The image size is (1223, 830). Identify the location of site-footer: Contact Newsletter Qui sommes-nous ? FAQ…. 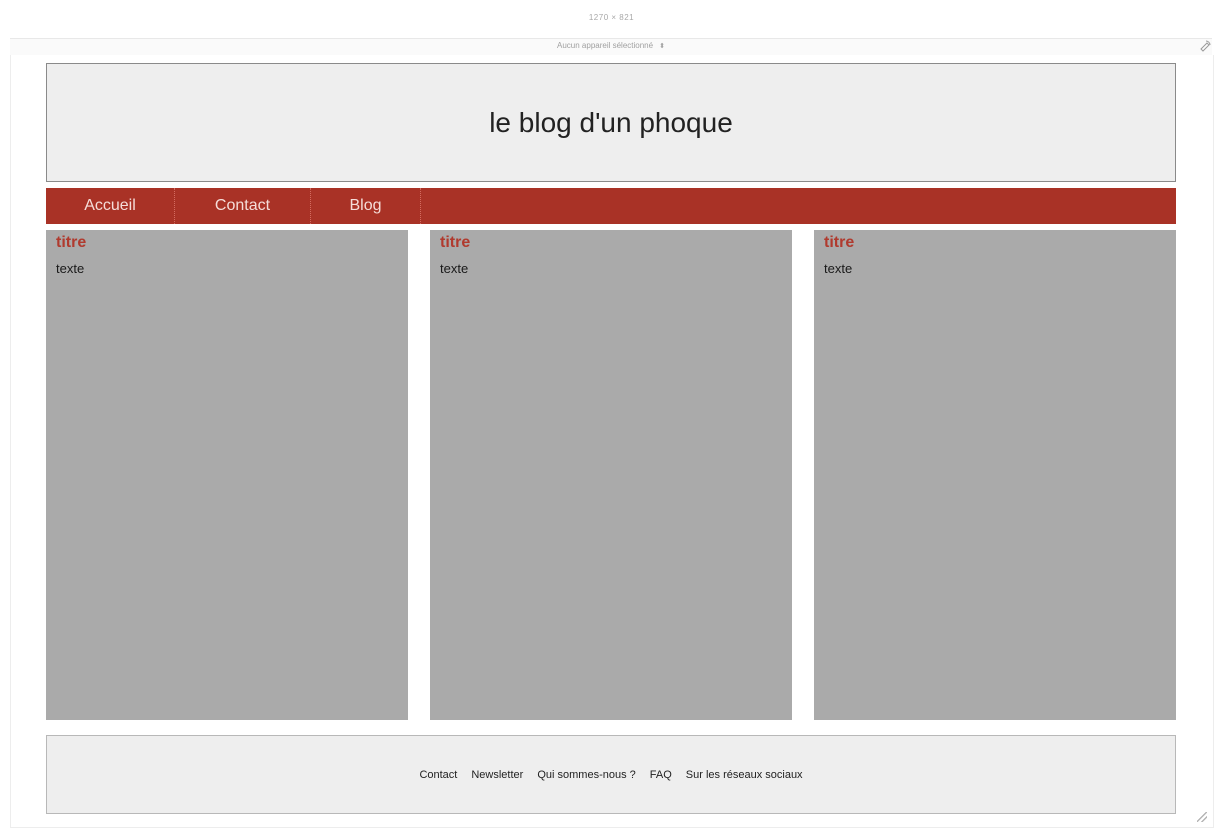
(611, 774).